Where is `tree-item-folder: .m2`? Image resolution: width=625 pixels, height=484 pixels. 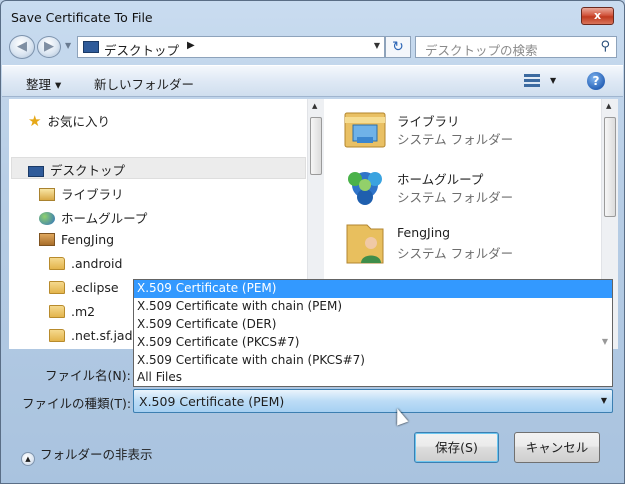 tree-item-folder: .m2 is located at coordinates (72, 311).